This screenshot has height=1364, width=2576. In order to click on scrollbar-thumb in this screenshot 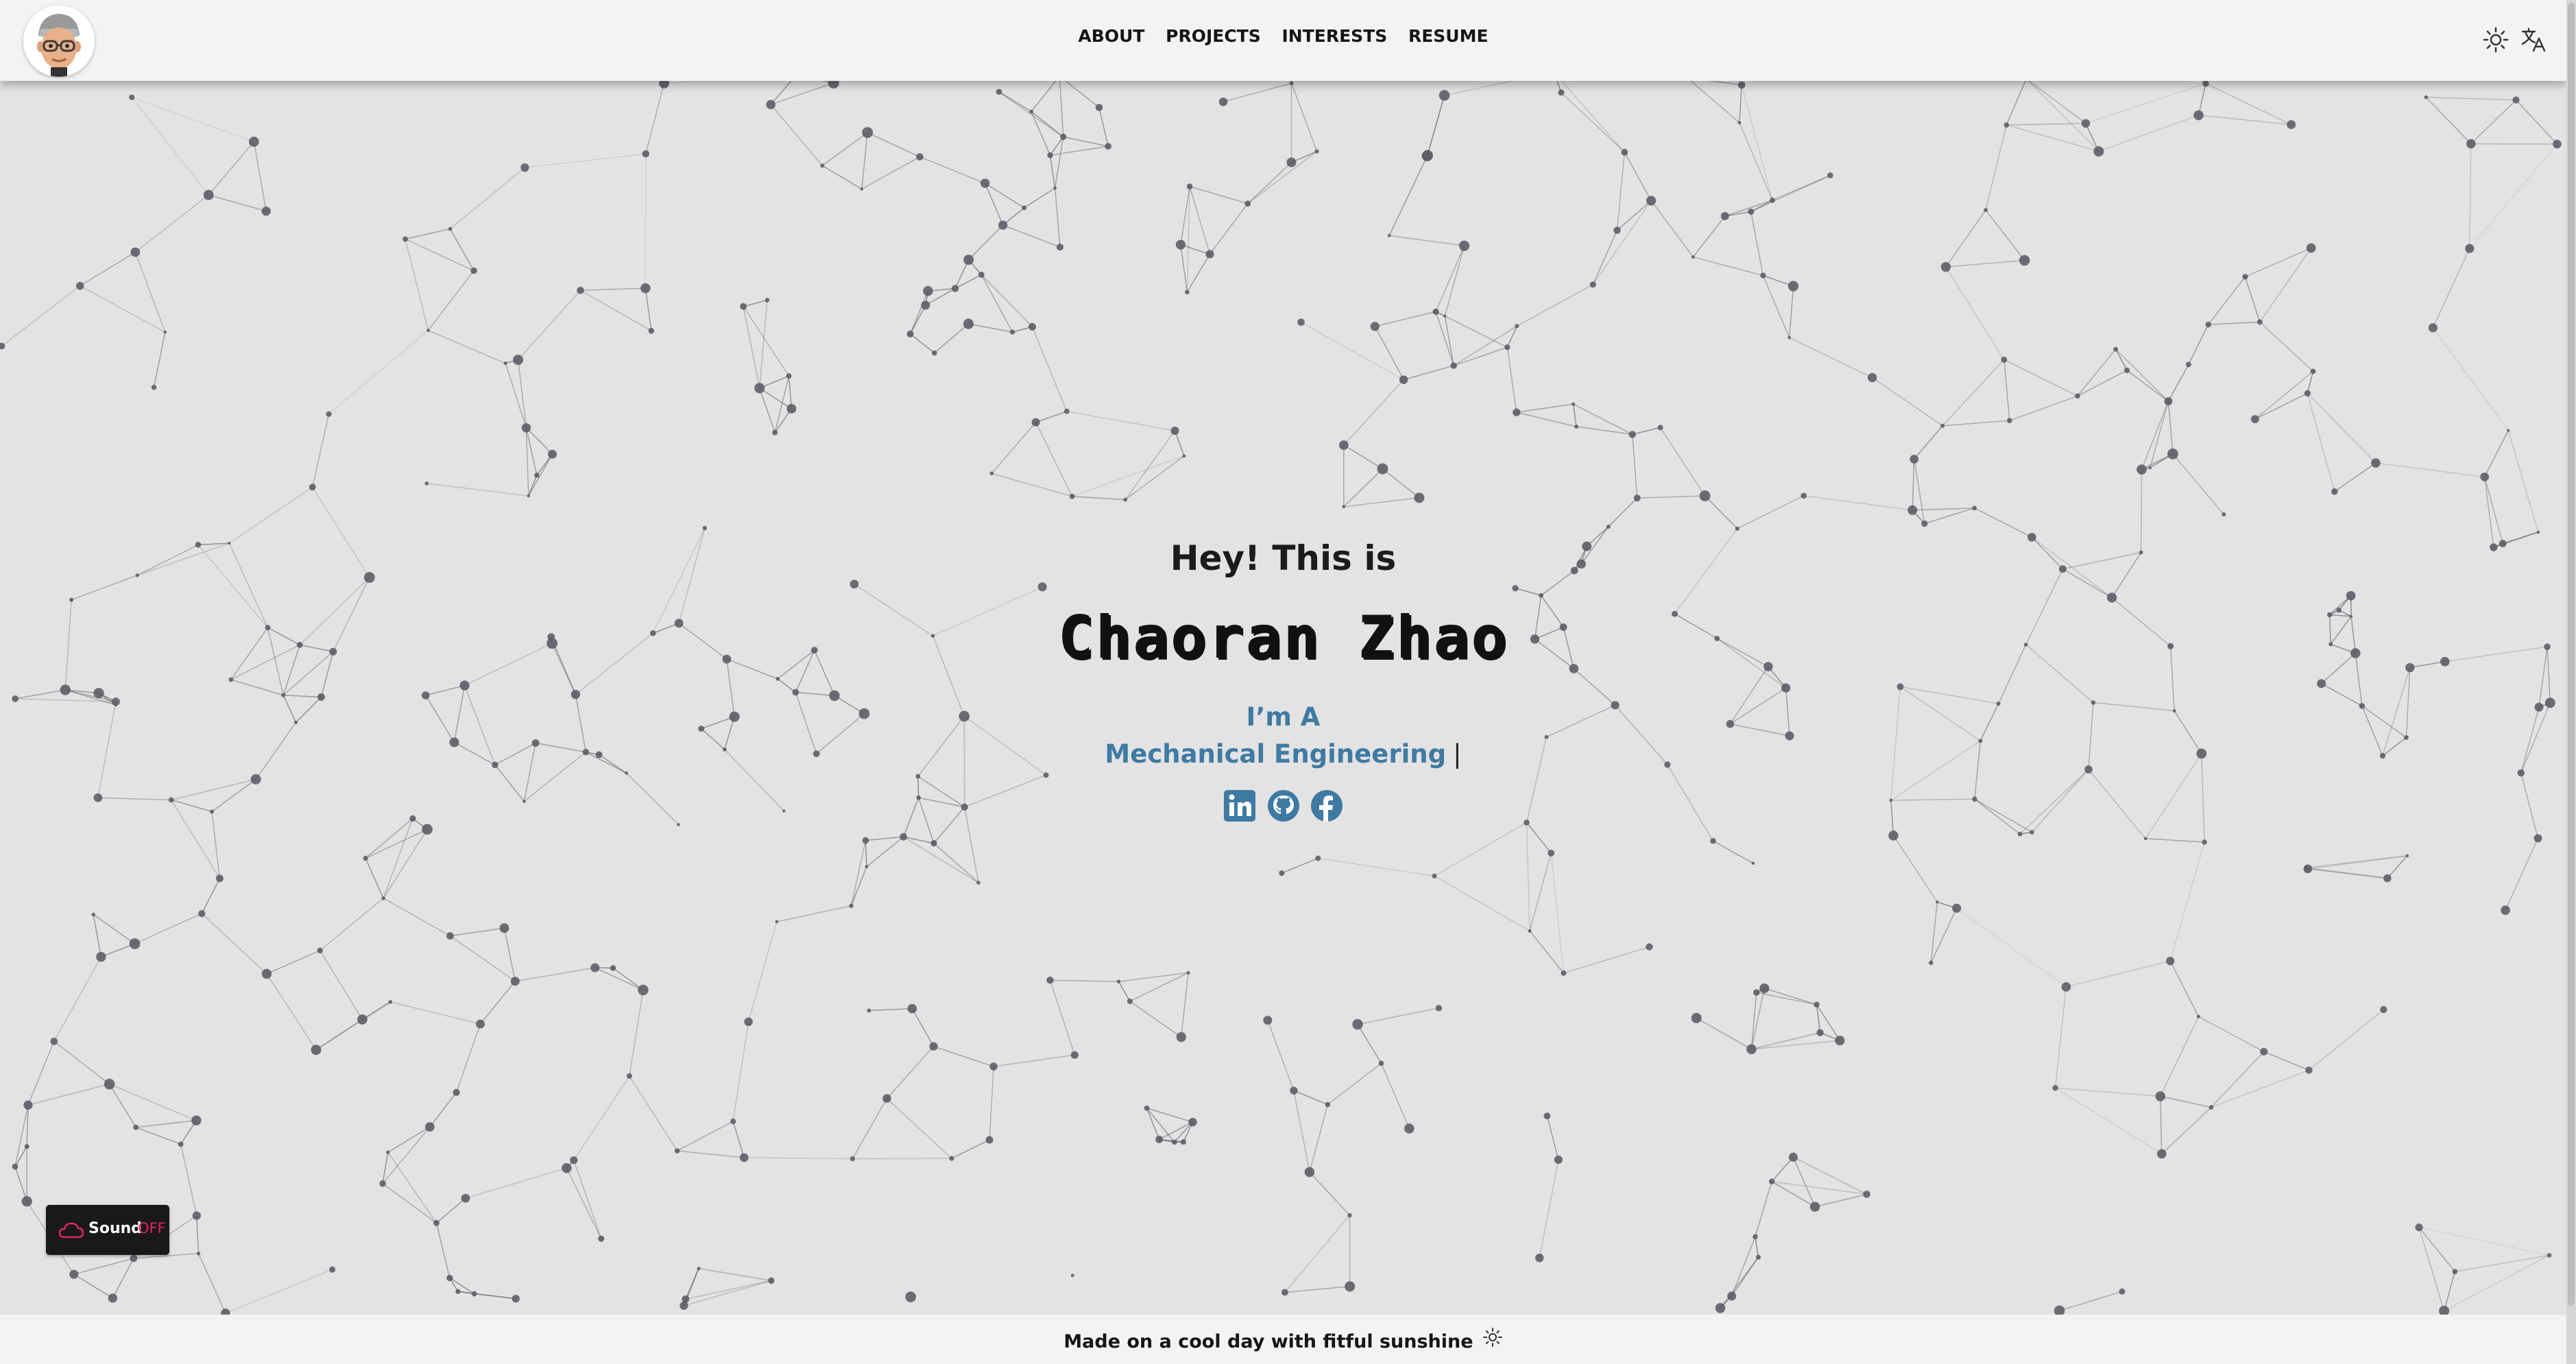, I will do `click(2571, 654)`.